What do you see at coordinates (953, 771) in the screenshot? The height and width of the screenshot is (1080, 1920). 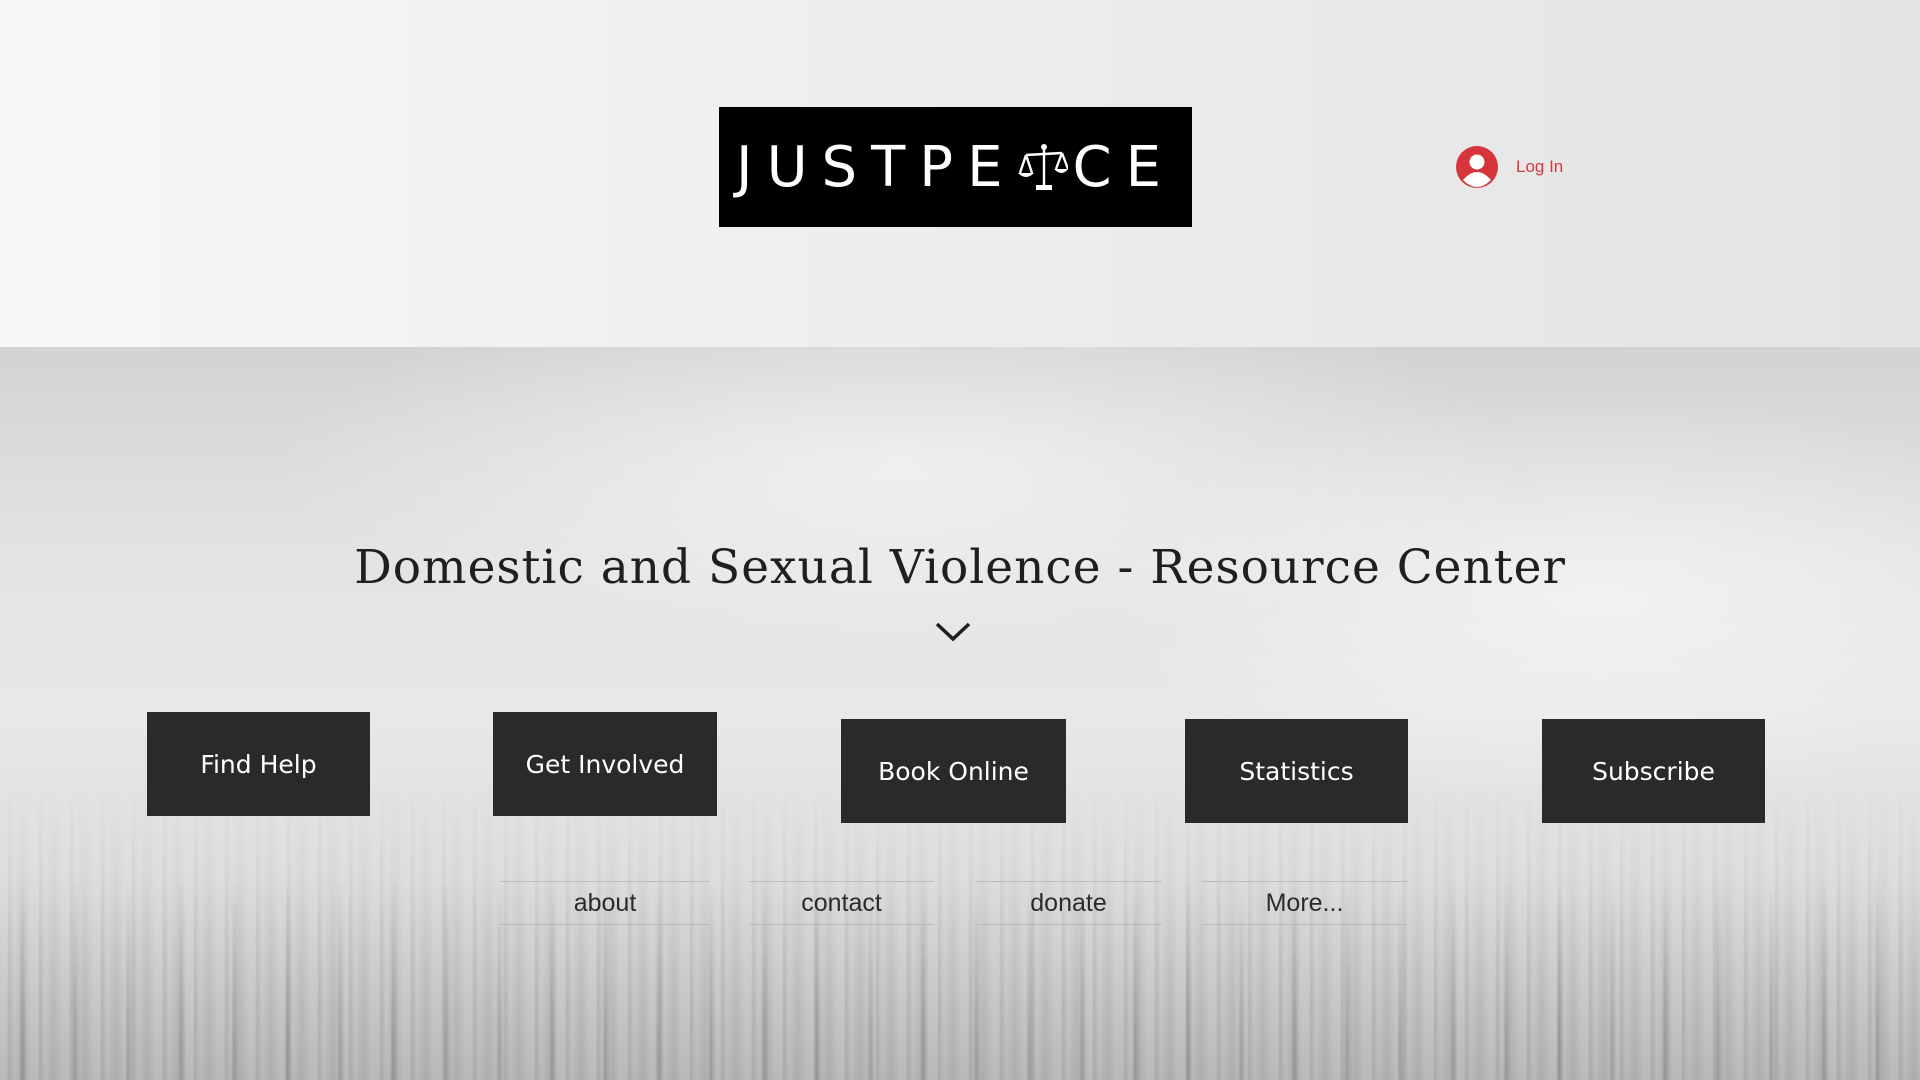 I see `book-online-button: Book Online` at bounding box center [953, 771].